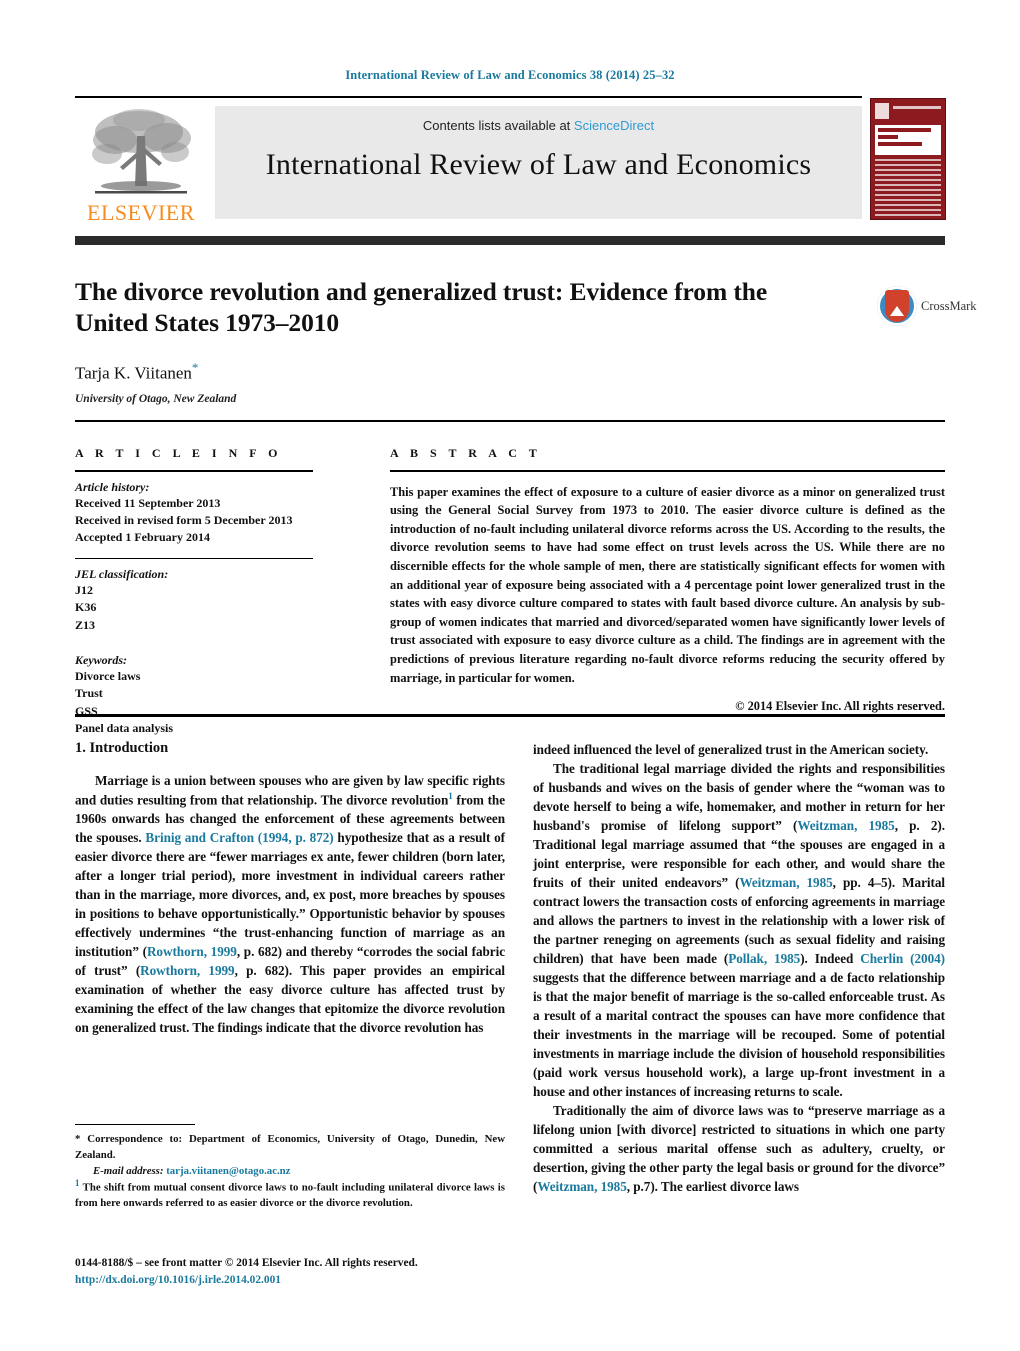  I want to click on abstract-heading: A B S T R A C T, so click(466, 453).